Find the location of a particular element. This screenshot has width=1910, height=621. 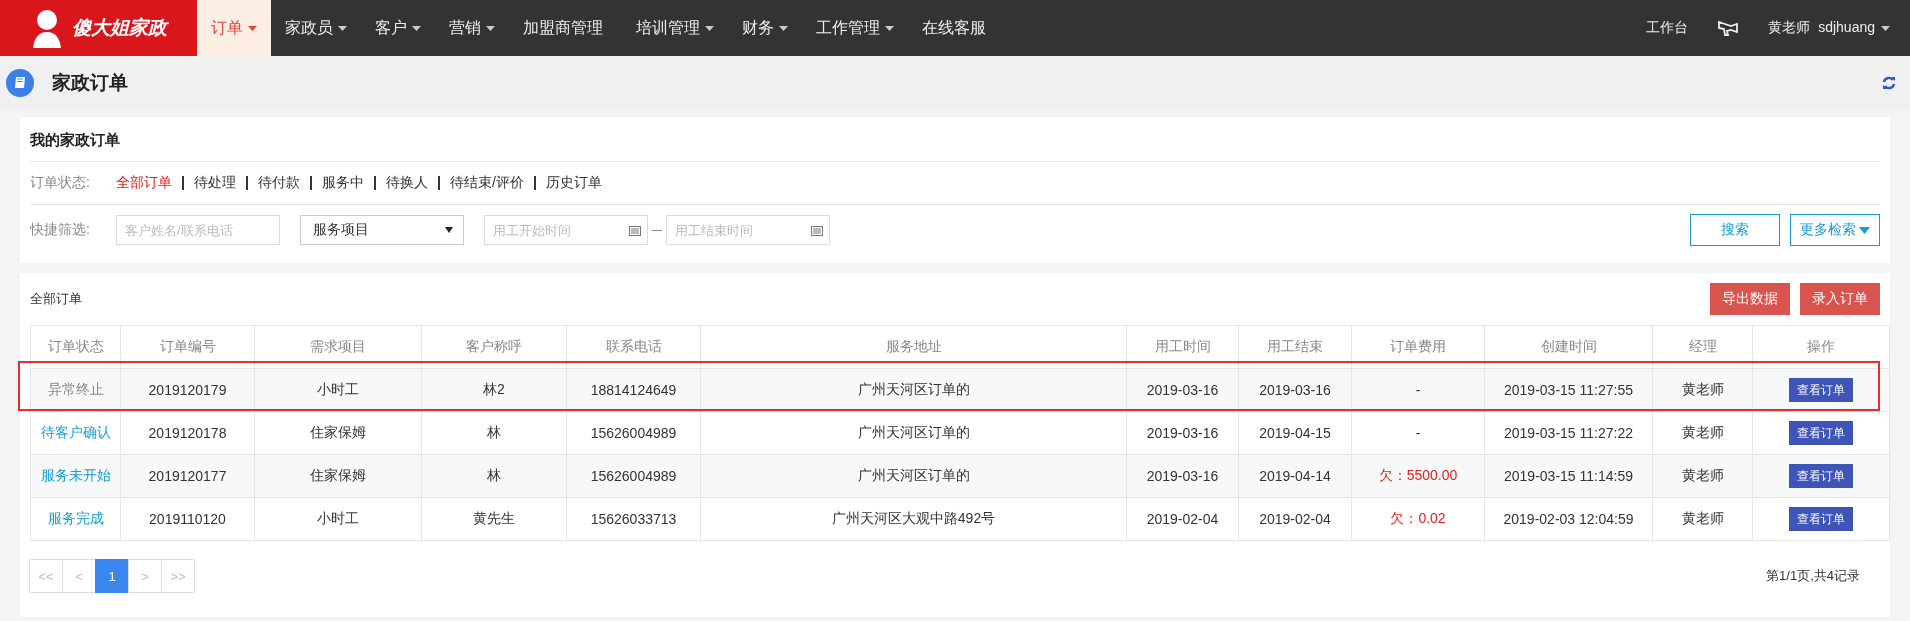

nav-menu-item: 在线客服 is located at coordinates (949, 28).